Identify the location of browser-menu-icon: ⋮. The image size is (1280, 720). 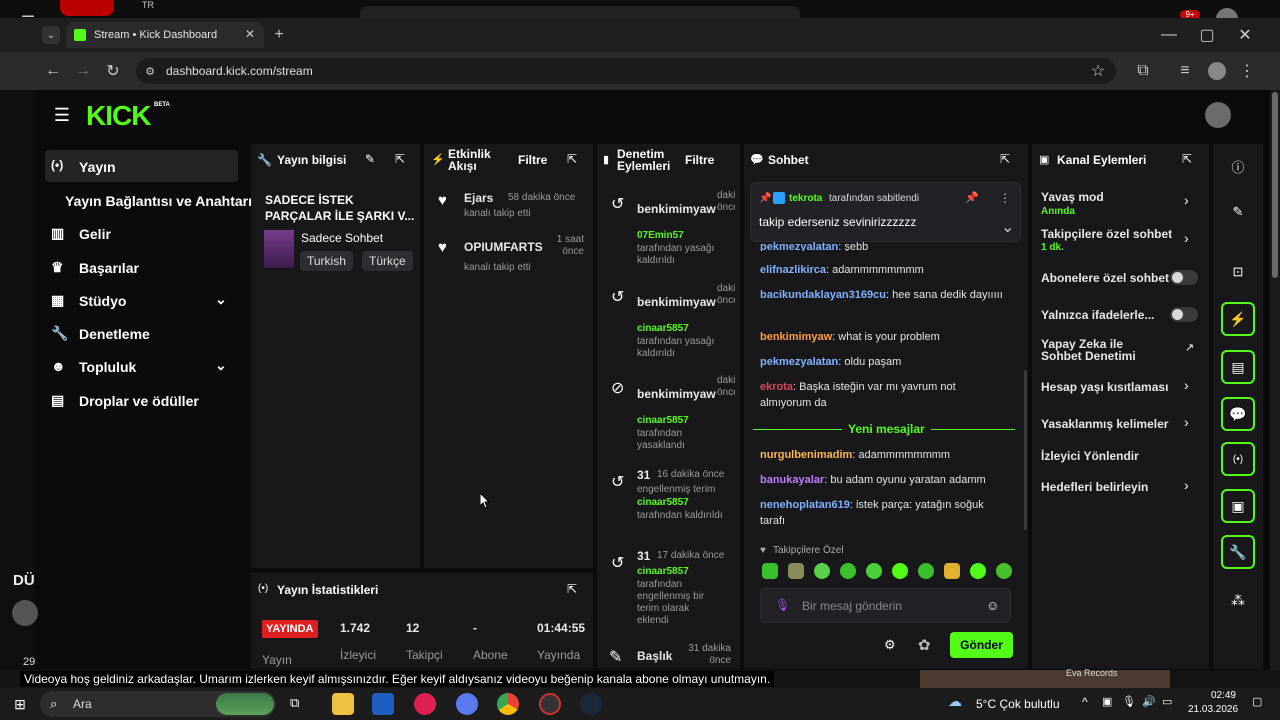
(1247, 71).